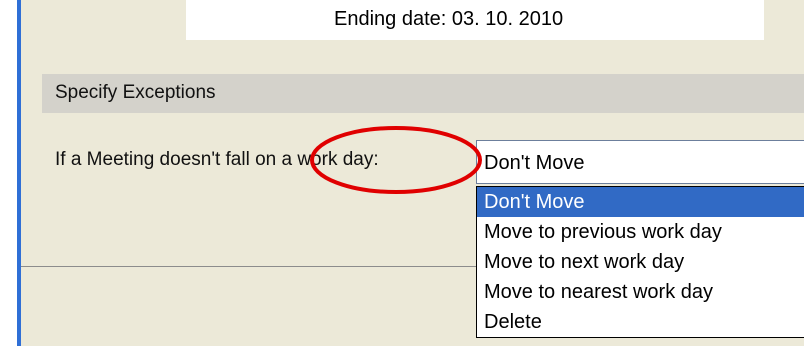  I want to click on ending-date-label: Ending date: 03. 10. 2010, so click(449, 19).